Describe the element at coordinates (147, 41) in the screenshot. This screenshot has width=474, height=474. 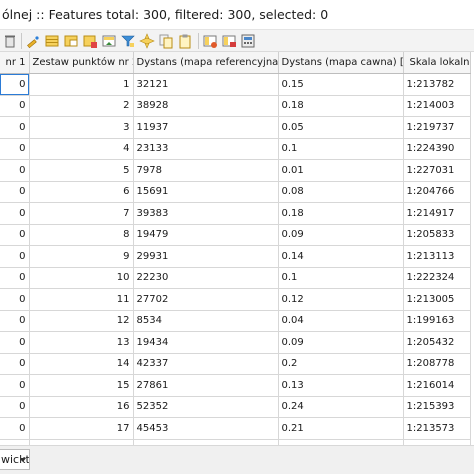
I see `zoom-to-selection-icon` at that location.